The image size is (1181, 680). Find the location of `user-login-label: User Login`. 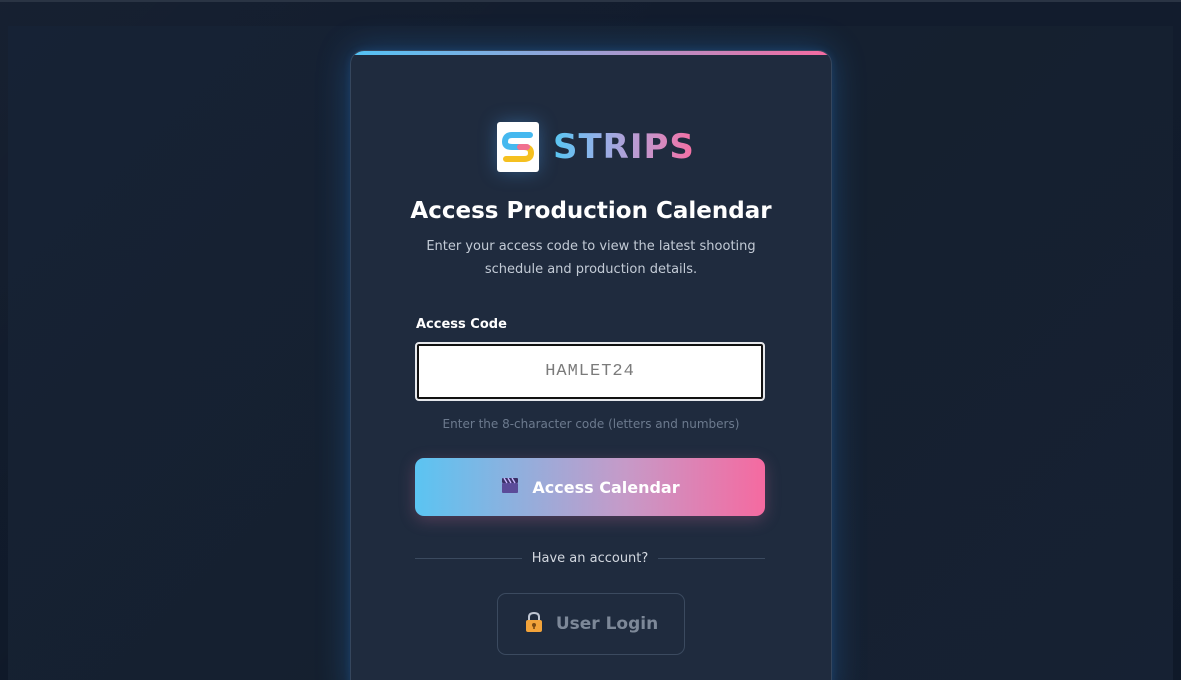

user-login-label: User Login is located at coordinates (607, 624).